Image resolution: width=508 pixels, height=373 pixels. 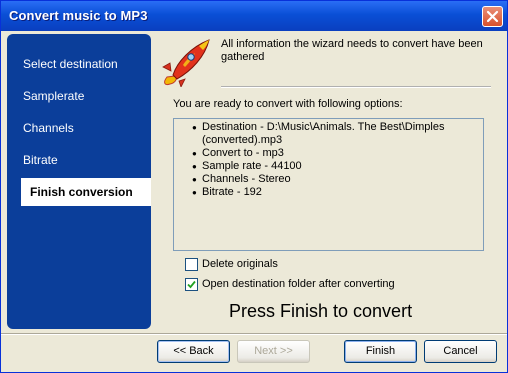 What do you see at coordinates (193, 351) in the screenshot?
I see `back-button: << Back` at bounding box center [193, 351].